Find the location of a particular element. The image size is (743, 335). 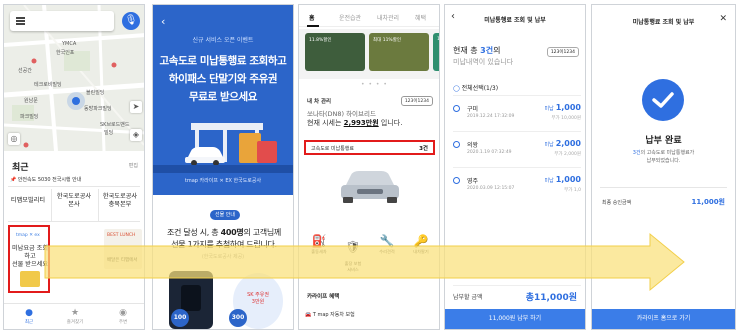

coupon-carousel: 11.8%할인 최대 11%할인 10 is located at coordinates (369, 54).